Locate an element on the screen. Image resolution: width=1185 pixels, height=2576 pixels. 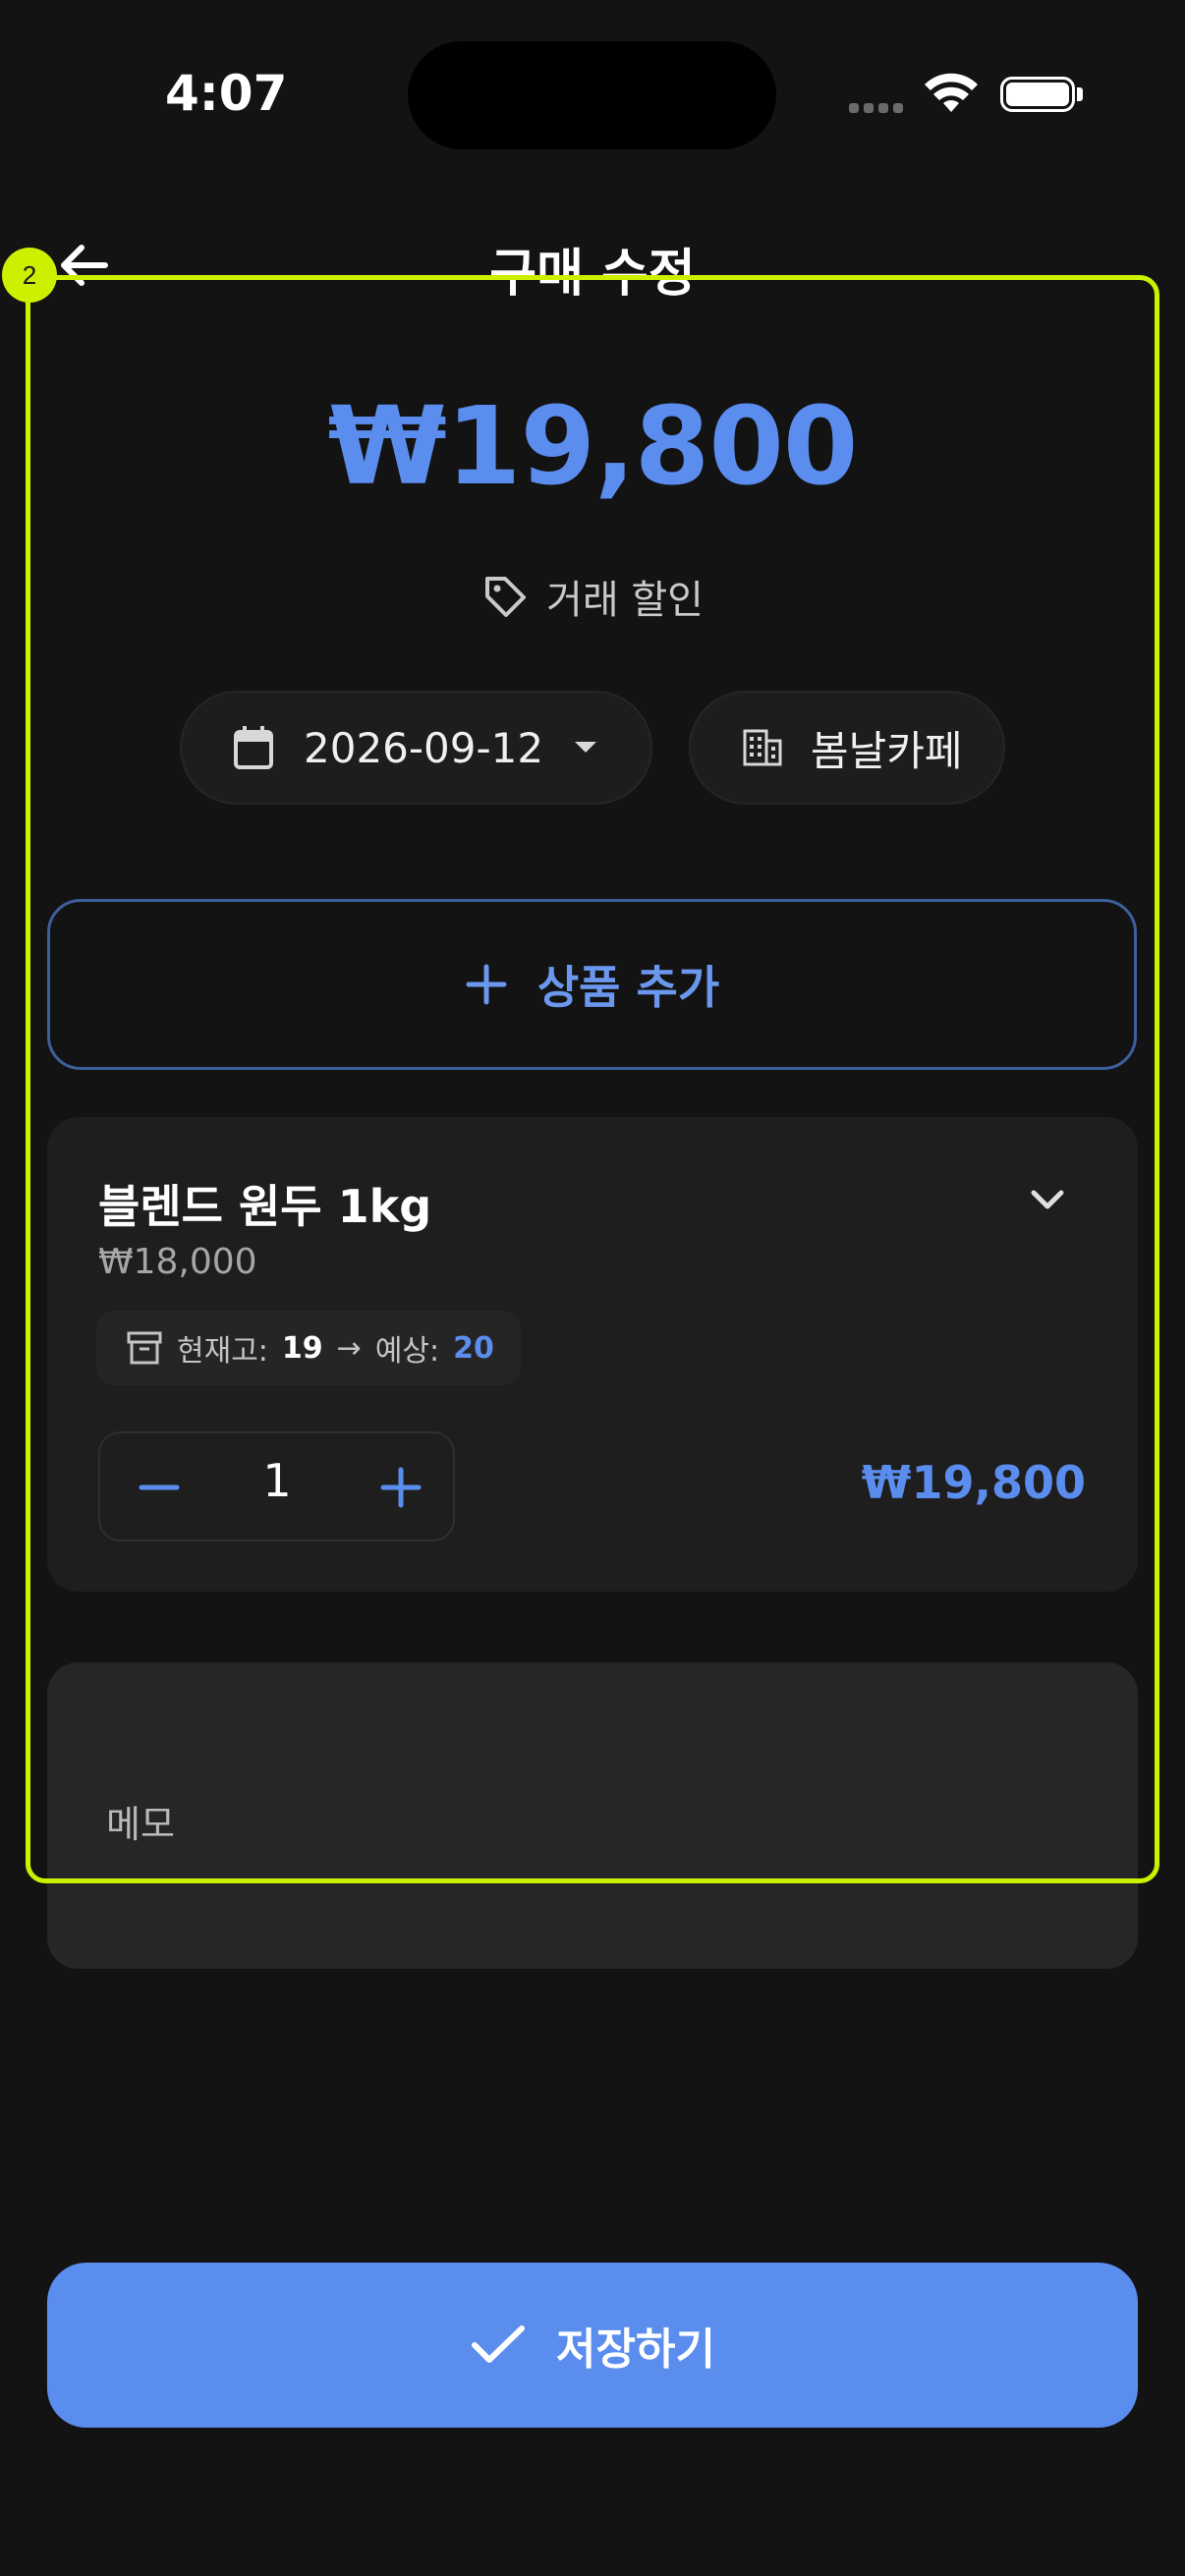
check-icon is located at coordinates (499, 2344).